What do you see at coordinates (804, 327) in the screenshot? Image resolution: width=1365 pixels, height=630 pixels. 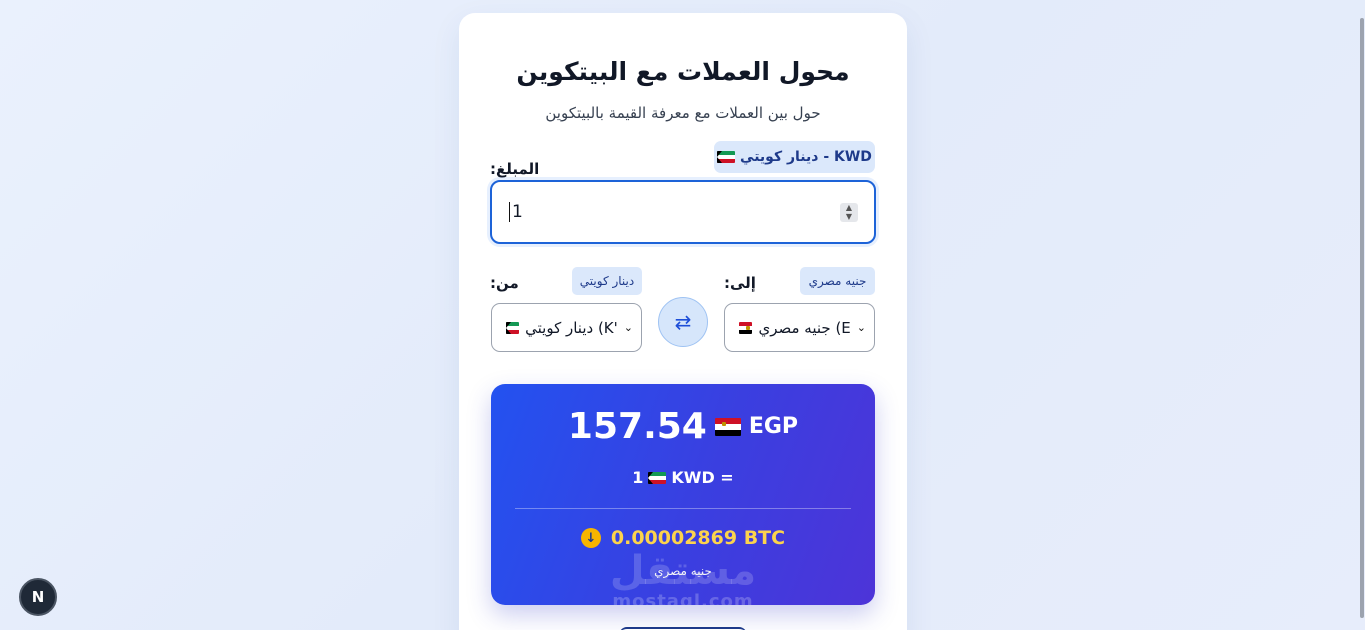 I see `to-select-value: جنيه مصري (E` at bounding box center [804, 327].